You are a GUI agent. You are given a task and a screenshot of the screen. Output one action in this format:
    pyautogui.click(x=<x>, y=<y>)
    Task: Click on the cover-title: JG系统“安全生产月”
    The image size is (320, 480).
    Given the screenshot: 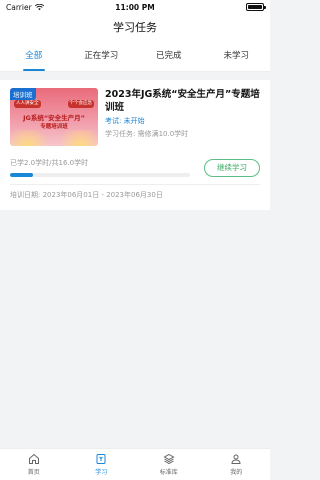 What is the action you would take?
    pyautogui.click(x=54, y=118)
    